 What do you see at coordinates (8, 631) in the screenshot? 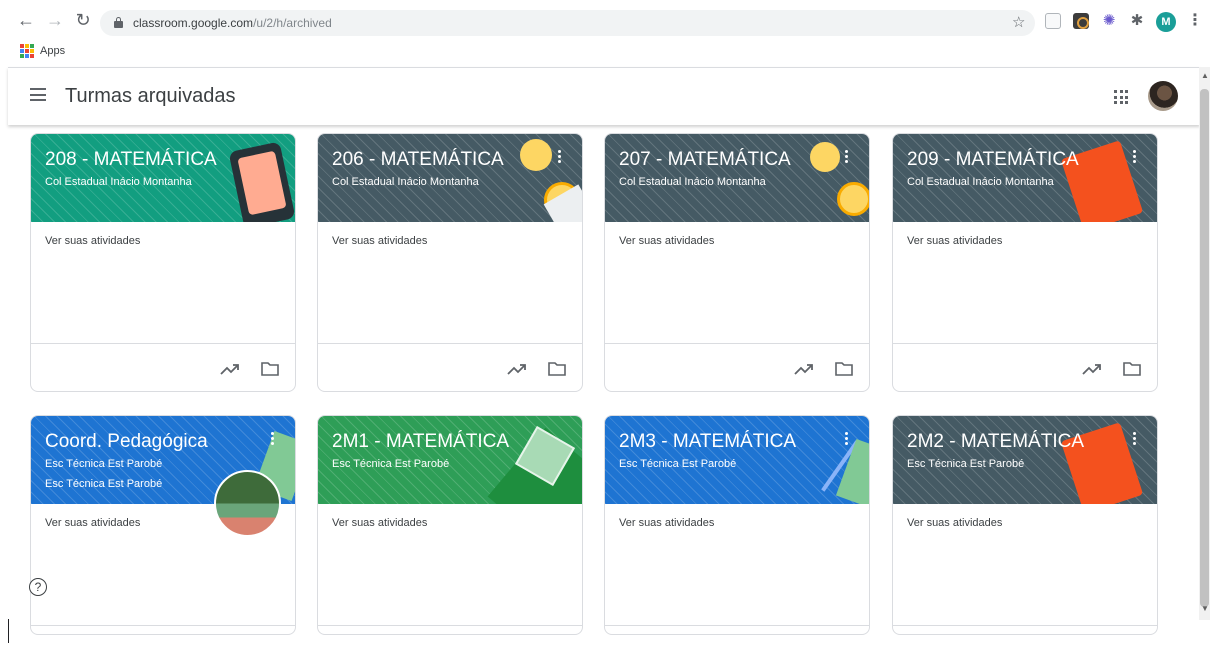
I see `text-caret` at bounding box center [8, 631].